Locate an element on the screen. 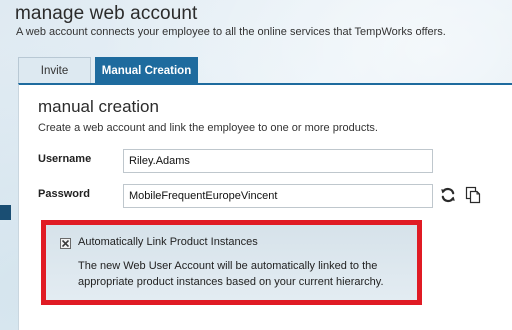 This screenshot has height=330, width=512. auto-link-checkbox-label: Automatically Link Product Instances is located at coordinates (168, 242).